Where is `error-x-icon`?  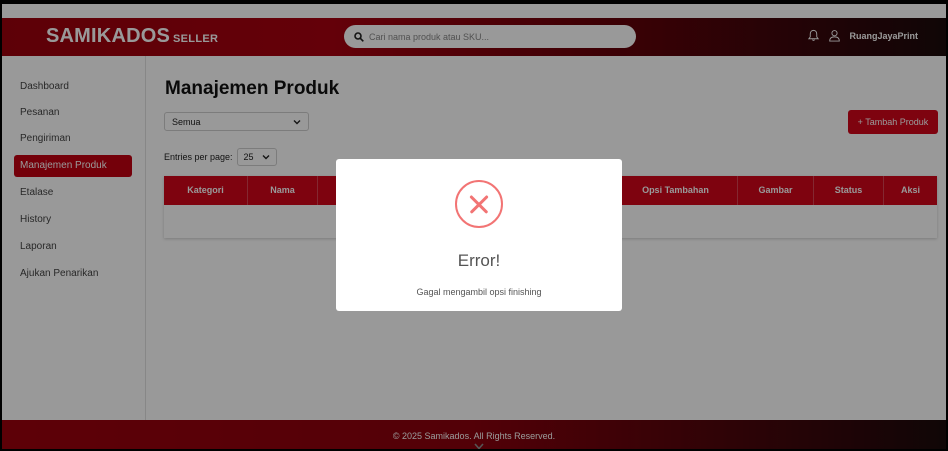
error-x-icon is located at coordinates (479, 204).